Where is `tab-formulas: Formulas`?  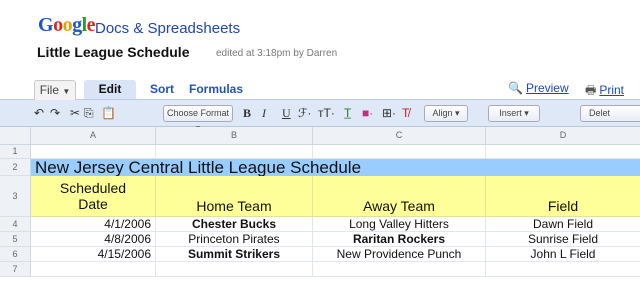
tab-formulas: Formulas is located at coordinates (216, 89).